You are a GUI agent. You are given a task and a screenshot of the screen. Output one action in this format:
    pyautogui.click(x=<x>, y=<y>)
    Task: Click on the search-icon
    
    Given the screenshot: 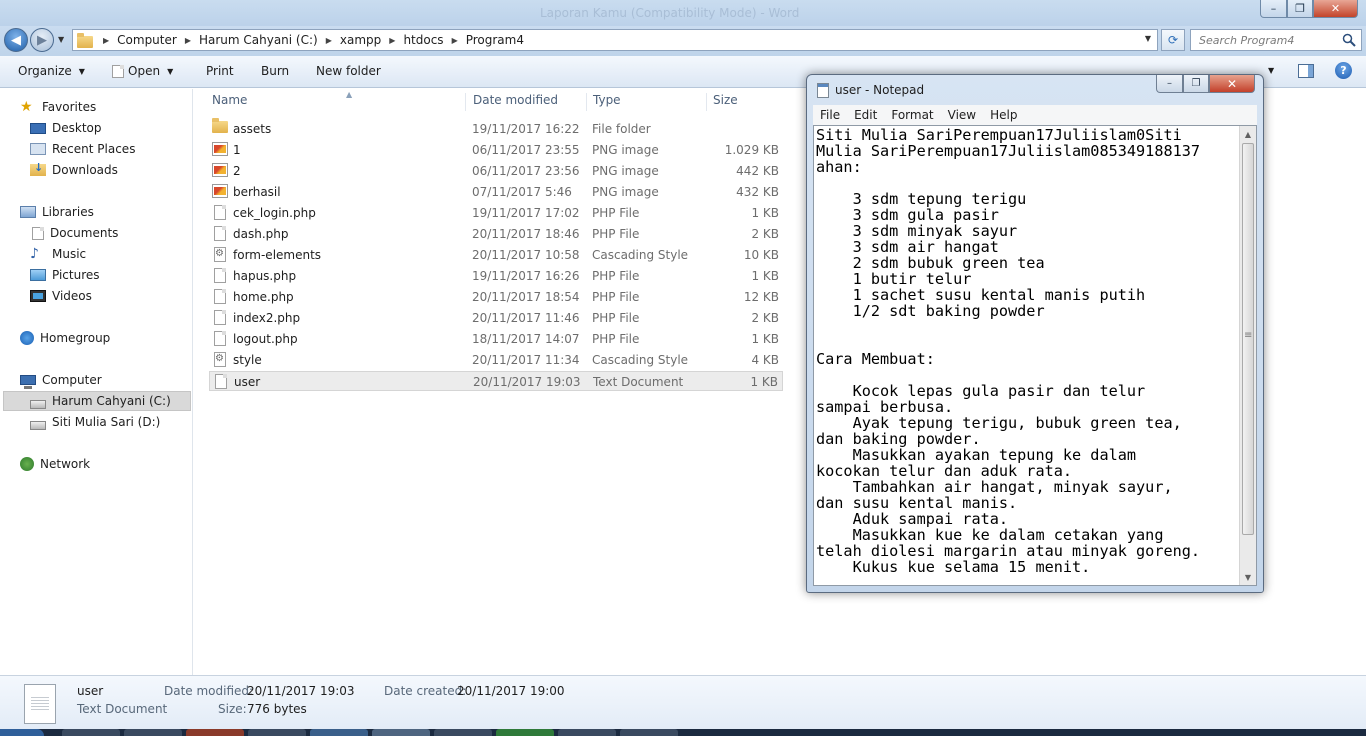 What is the action you would take?
    pyautogui.click(x=1349, y=40)
    